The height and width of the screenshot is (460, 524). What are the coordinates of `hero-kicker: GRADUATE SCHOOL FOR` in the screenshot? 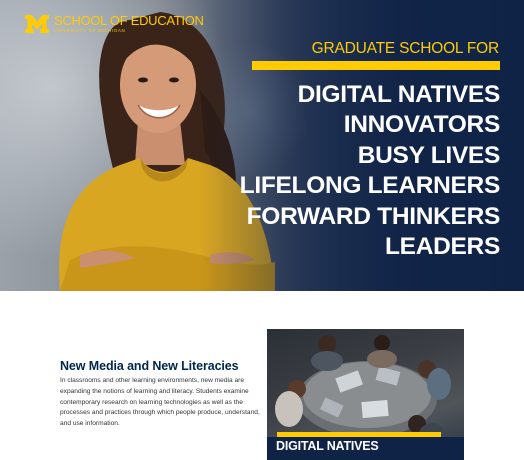 It's located at (405, 48).